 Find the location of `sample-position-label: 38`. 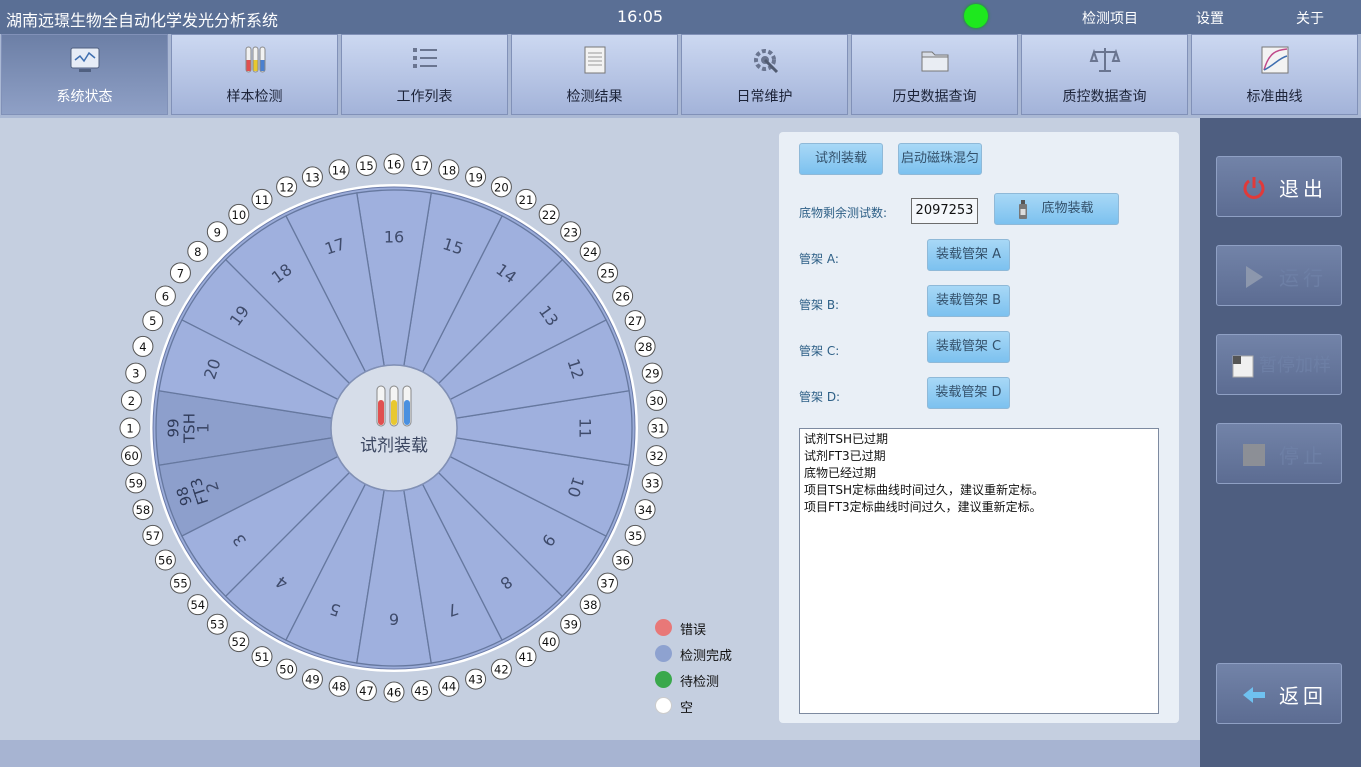

sample-position-label: 38 is located at coordinates (590, 605).